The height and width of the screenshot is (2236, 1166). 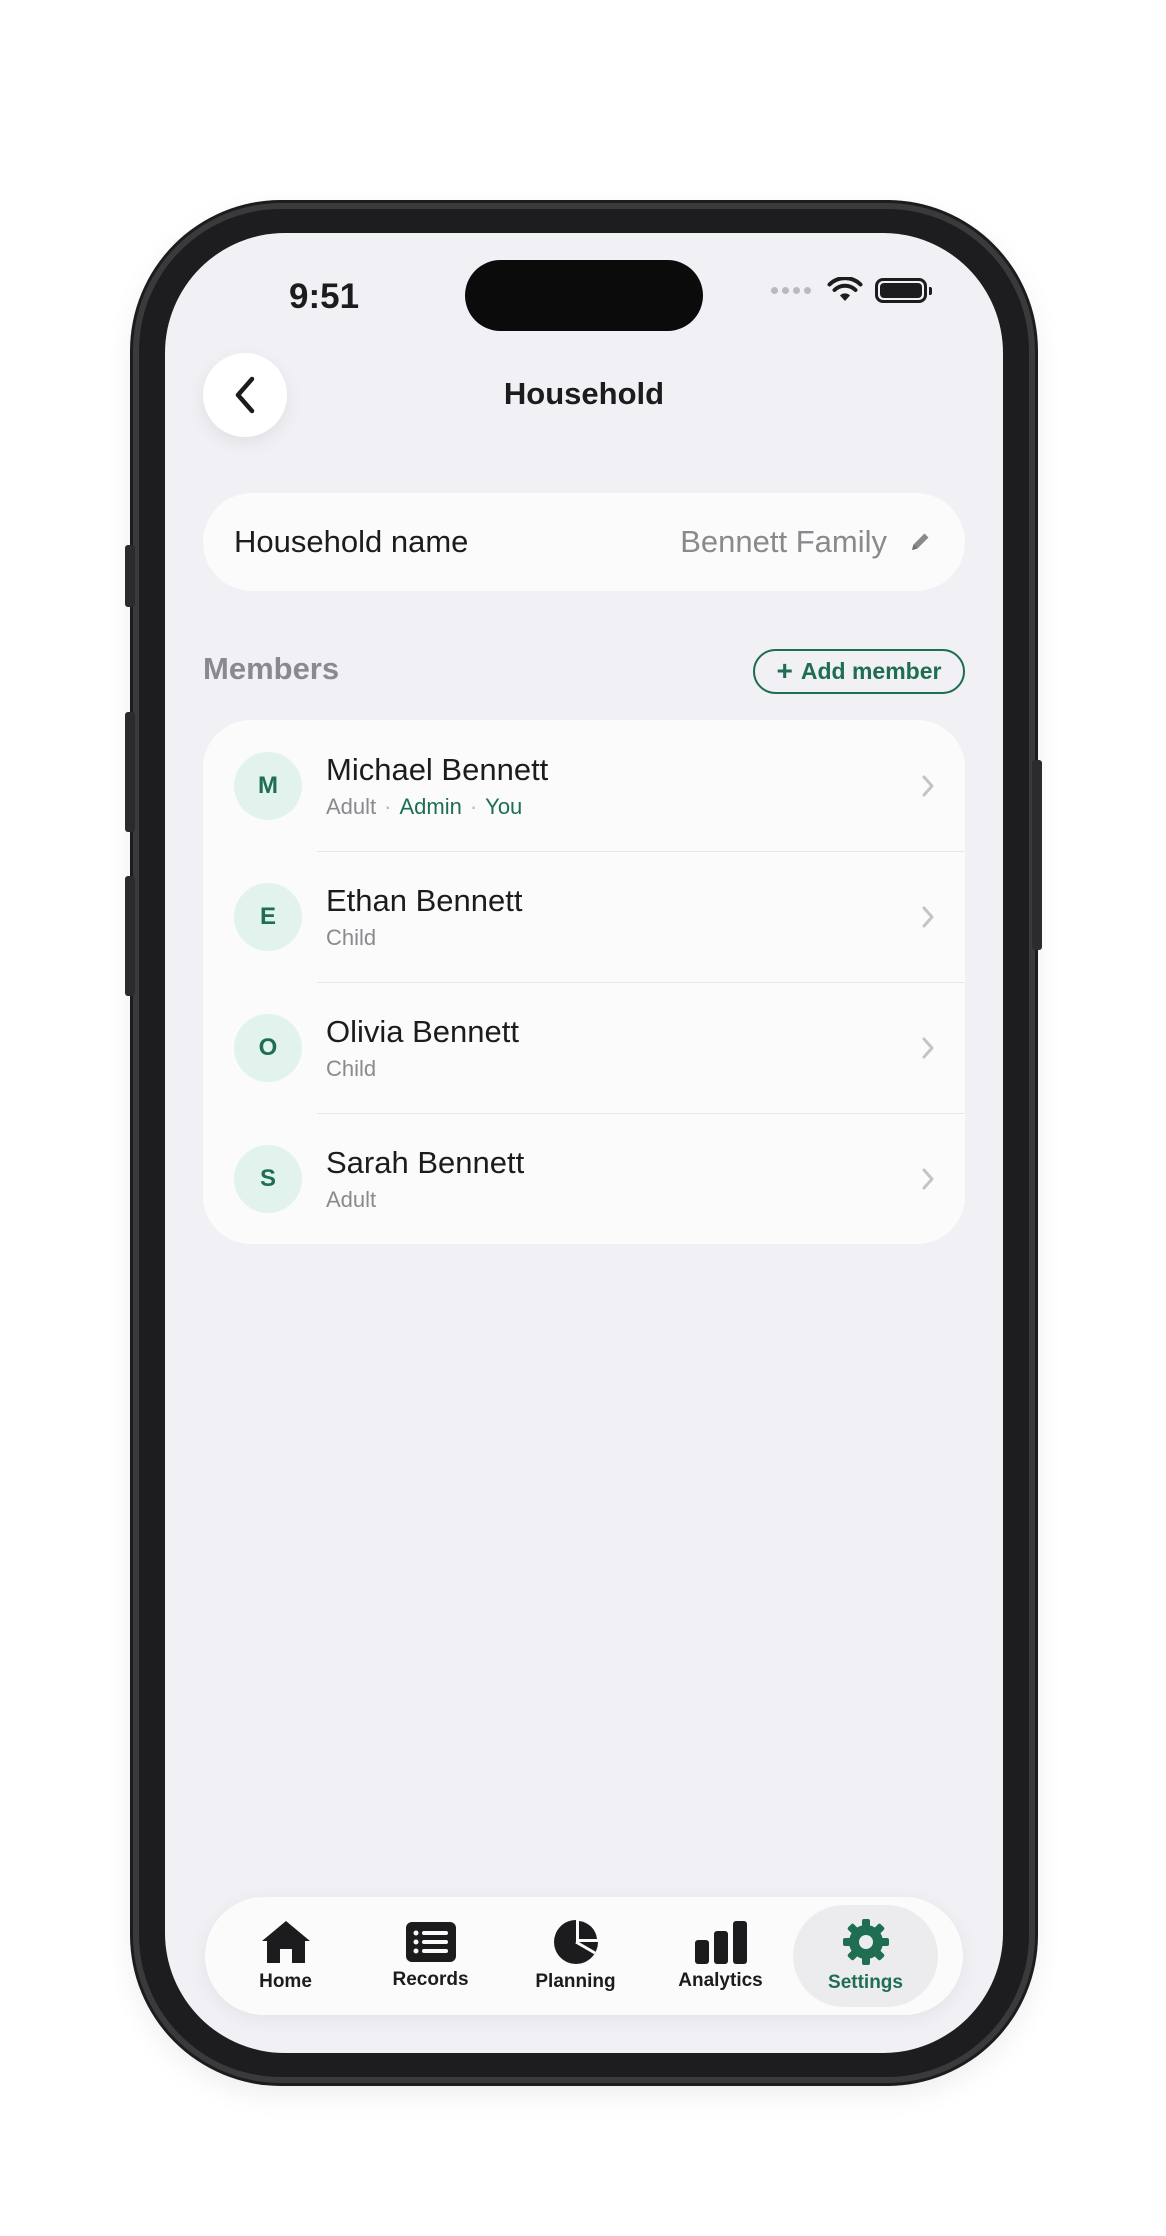 I want to click on status-icons, so click(x=851, y=290).